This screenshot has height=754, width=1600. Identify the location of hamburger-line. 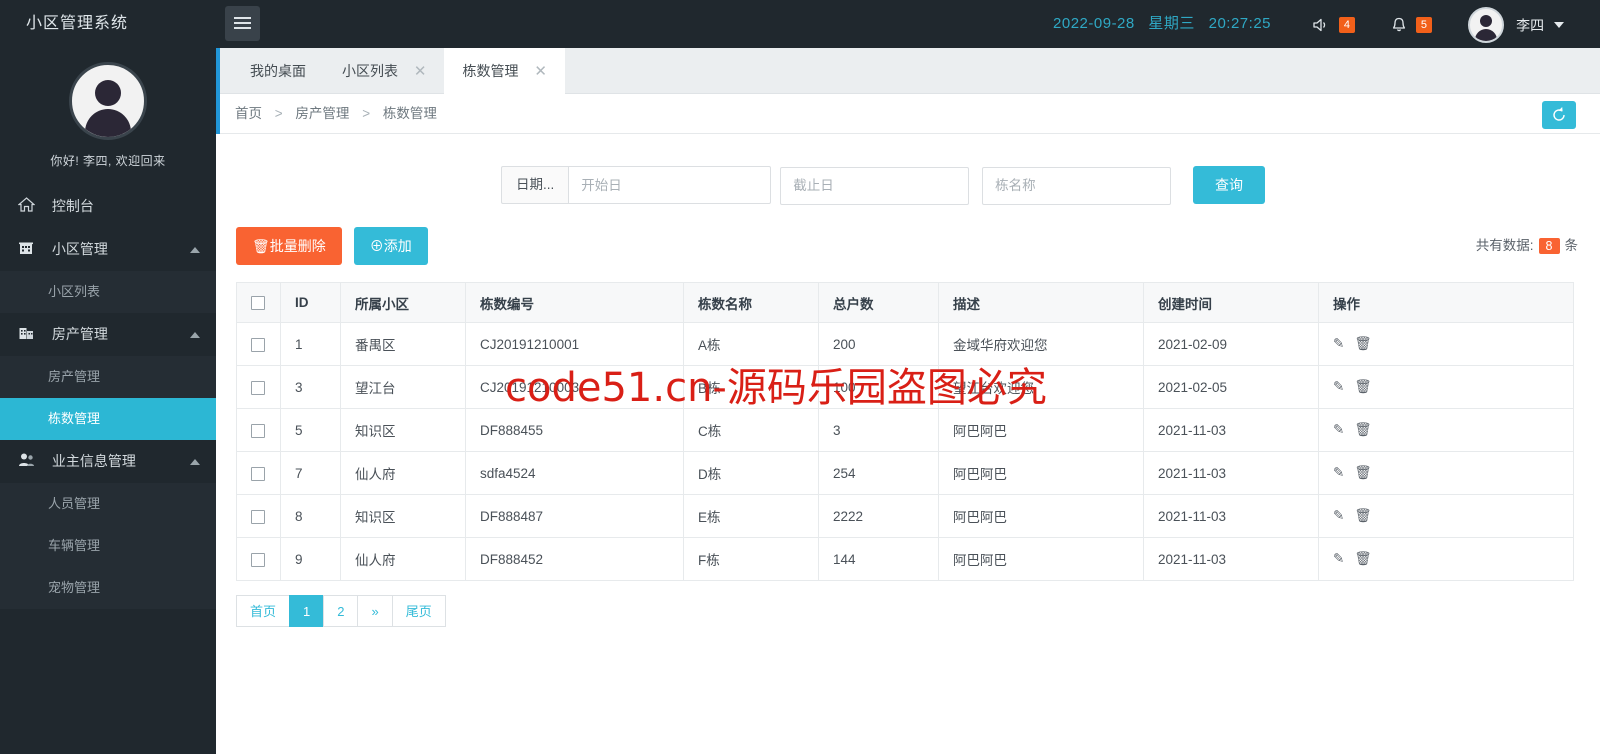
(242, 28).